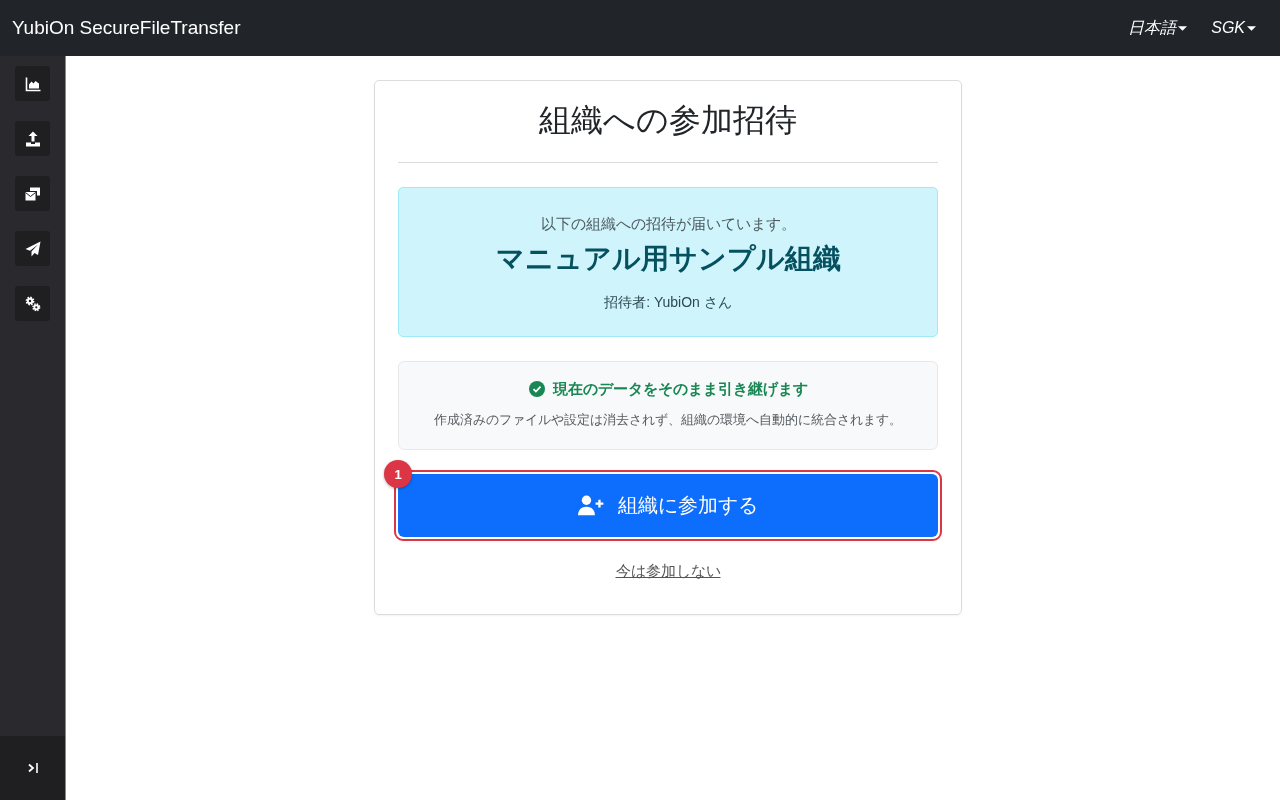  Describe the element at coordinates (591, 506) in the screenshot. I see `person-plus-icon` at that location.